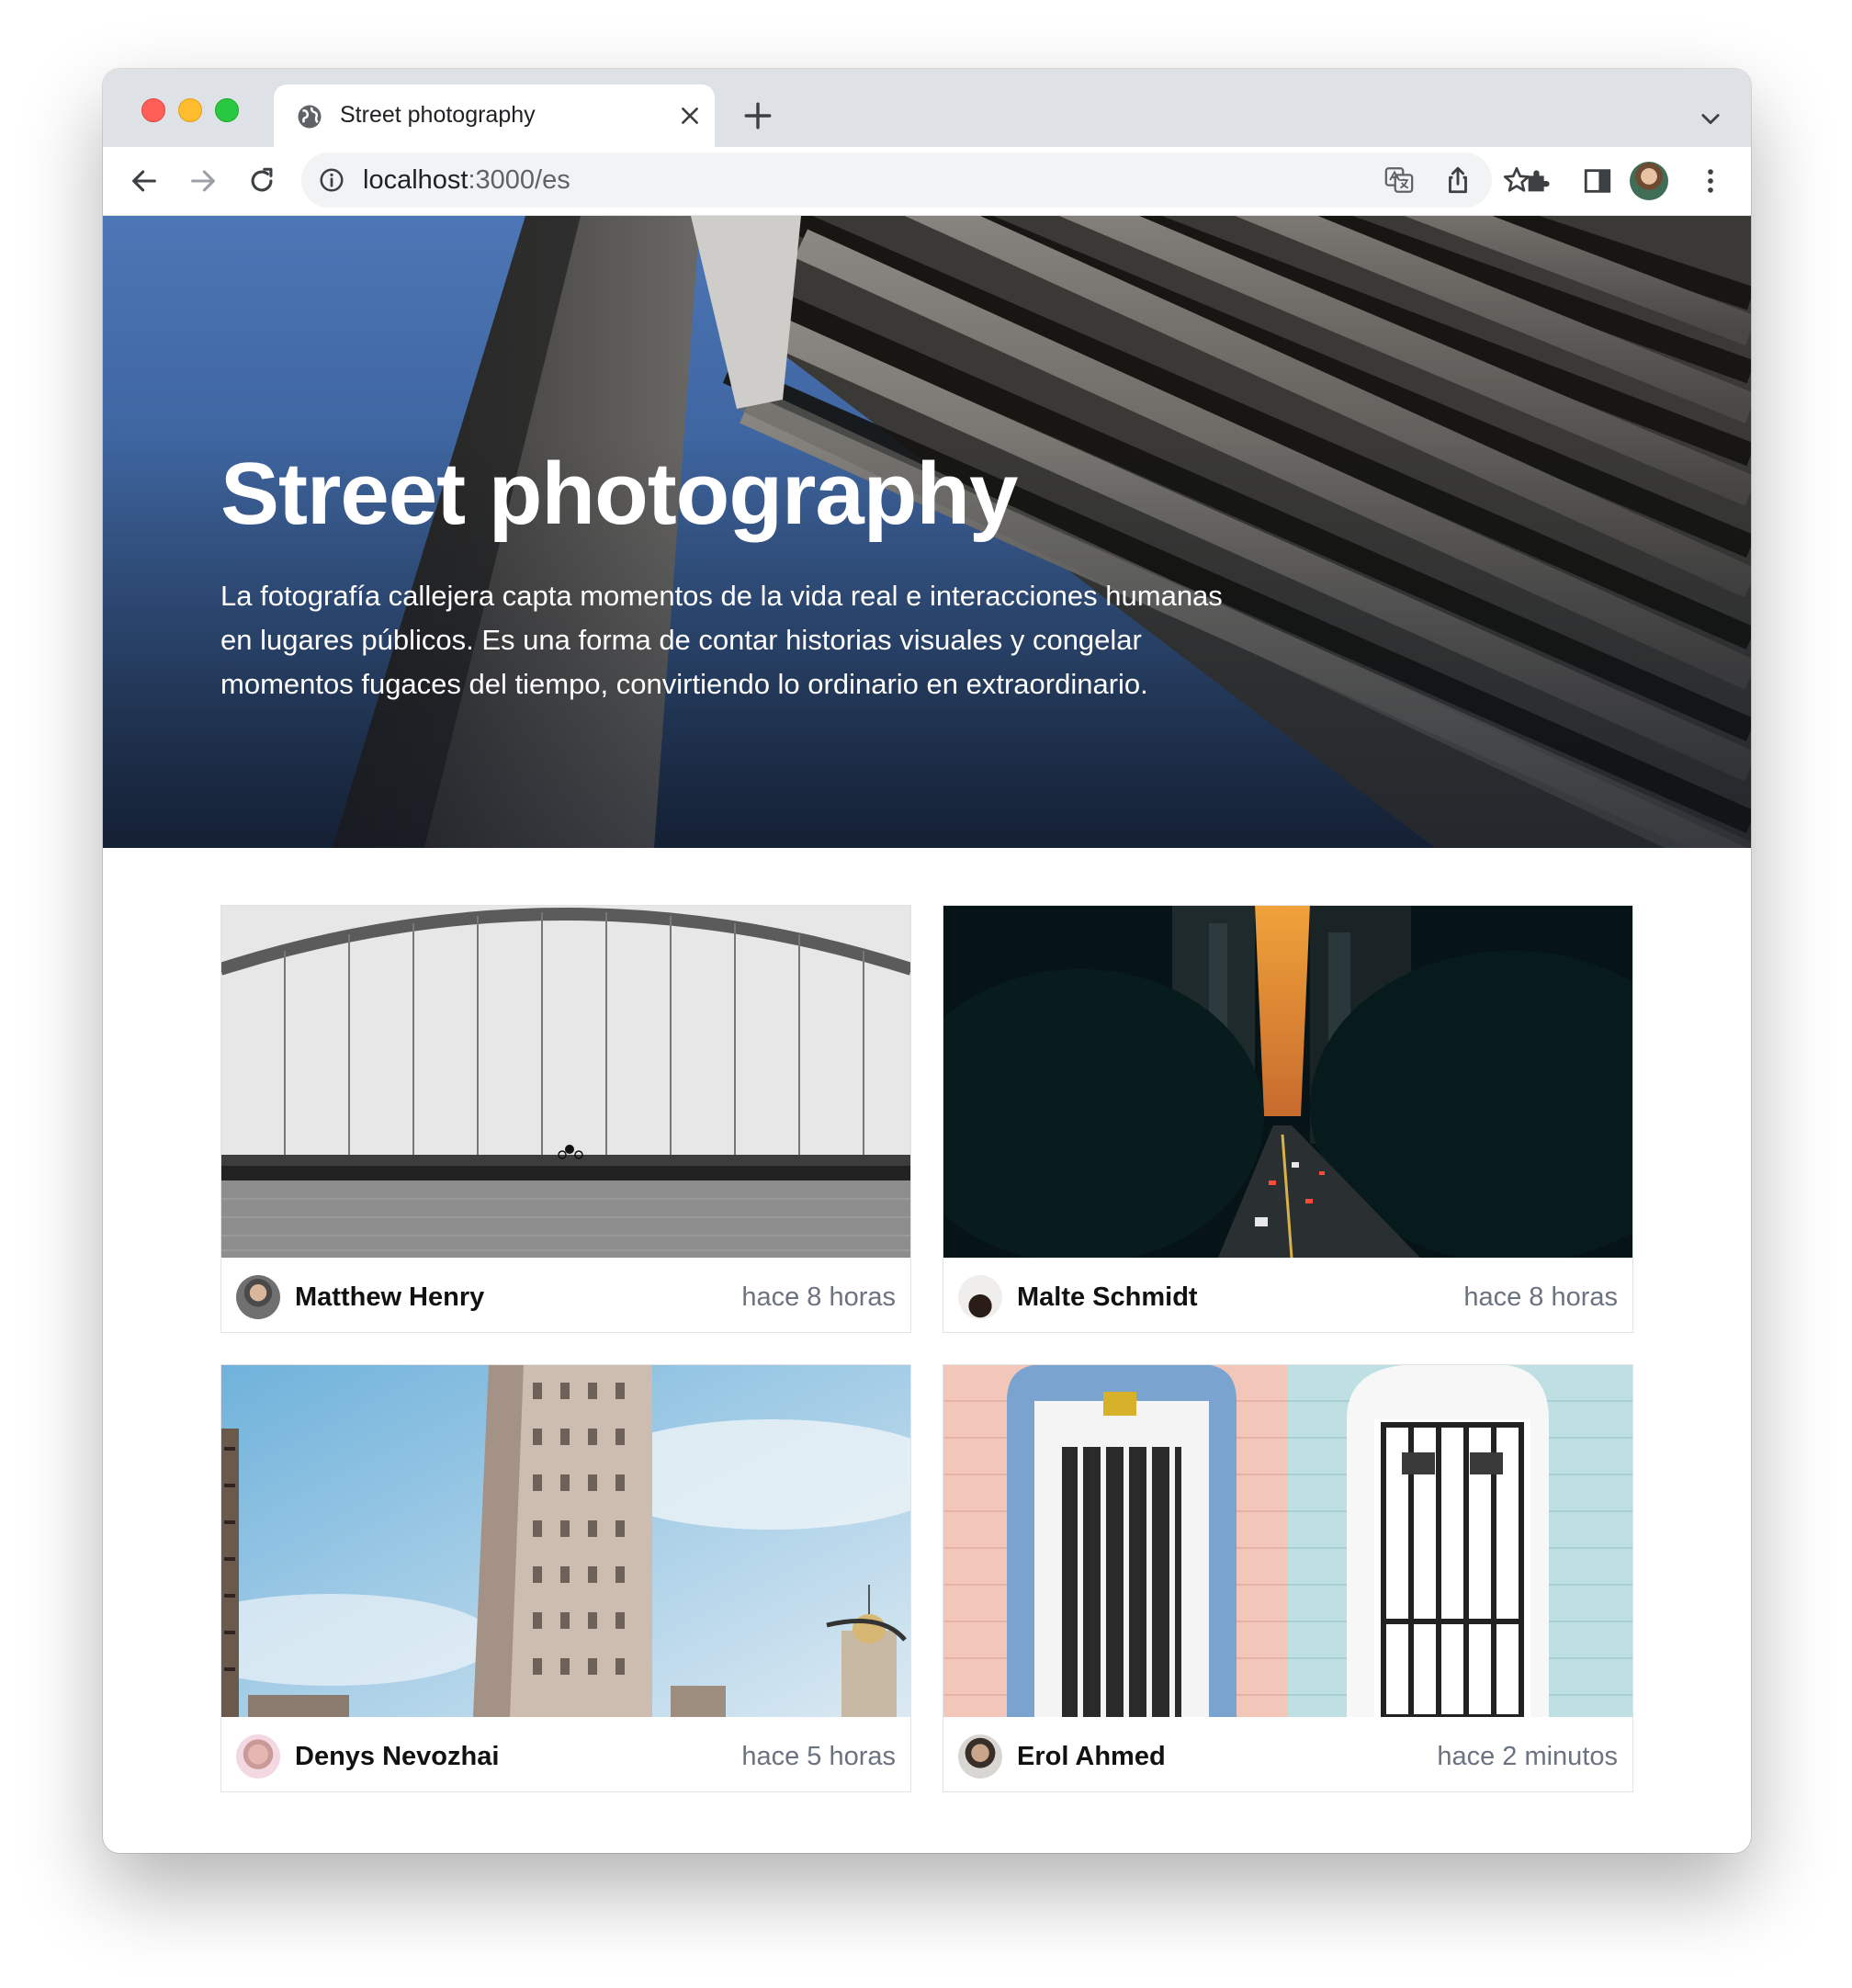 This screenshot has width=1852, height=1988. What do you see at coordinates (1107, 1297) in the screenshot?
I see `author-name: Malte Schmidt` at bounding box center [1107, 1297].